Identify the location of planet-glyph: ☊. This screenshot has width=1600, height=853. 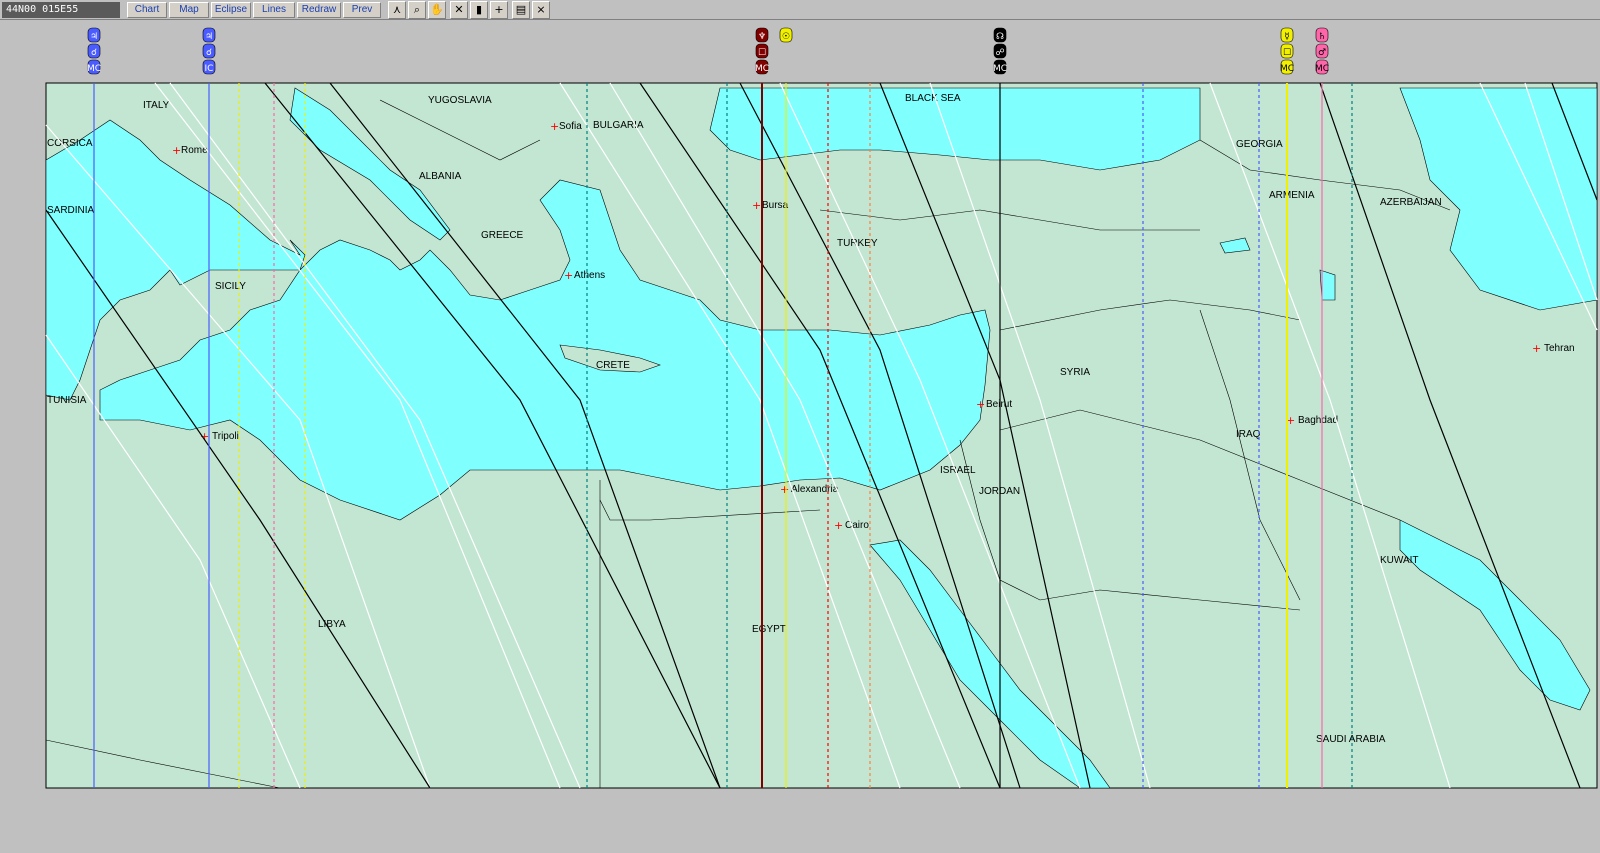
(1000, 35).